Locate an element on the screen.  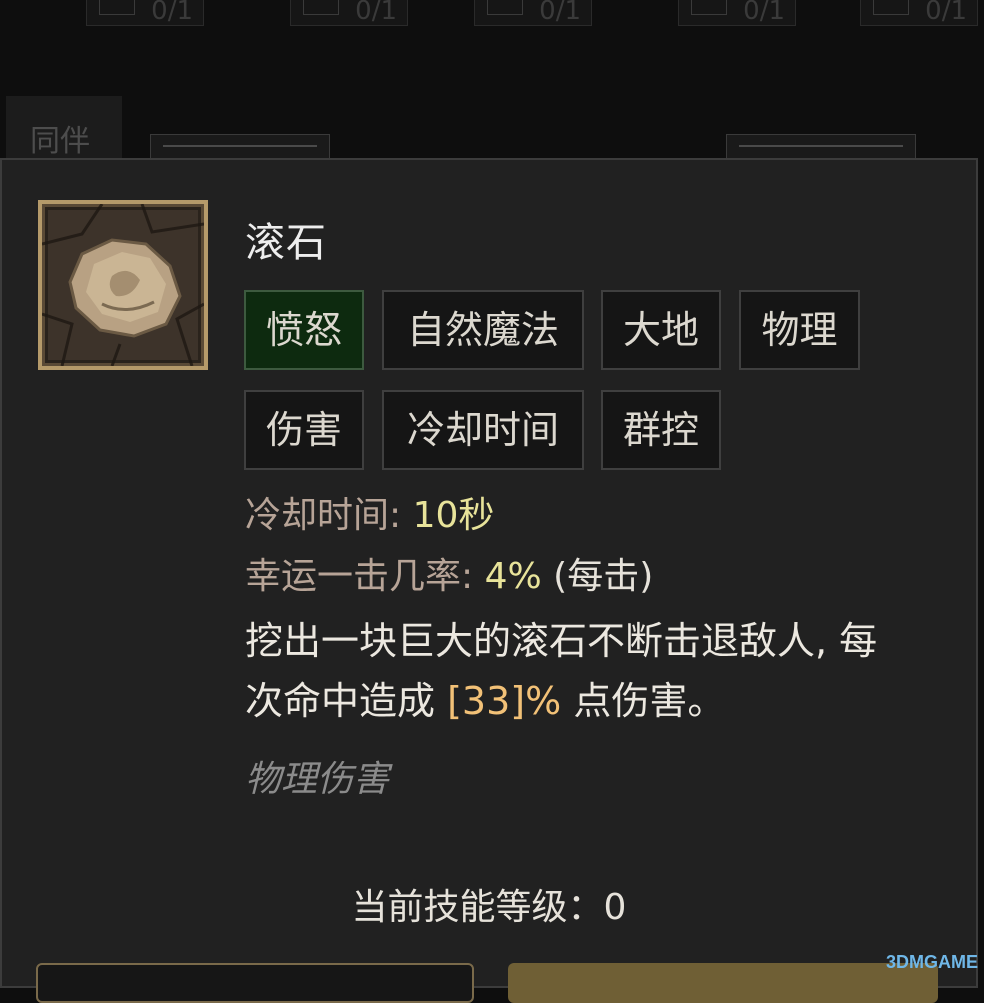
tag-physical: 物理 is located at coordinates (799, 330).